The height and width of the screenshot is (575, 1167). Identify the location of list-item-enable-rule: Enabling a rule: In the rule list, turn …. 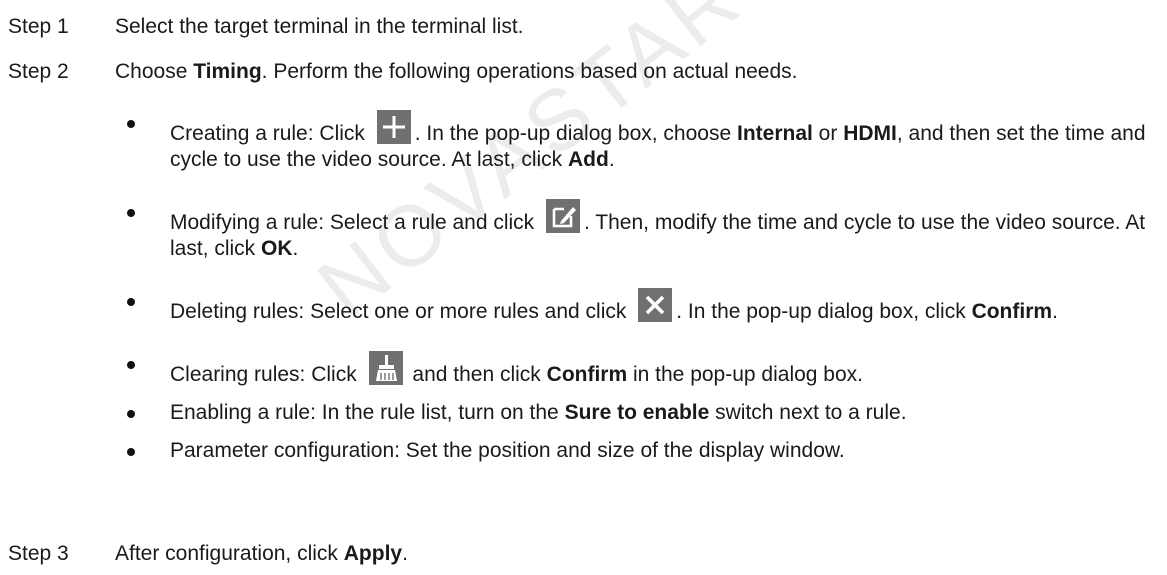
(583, 413).